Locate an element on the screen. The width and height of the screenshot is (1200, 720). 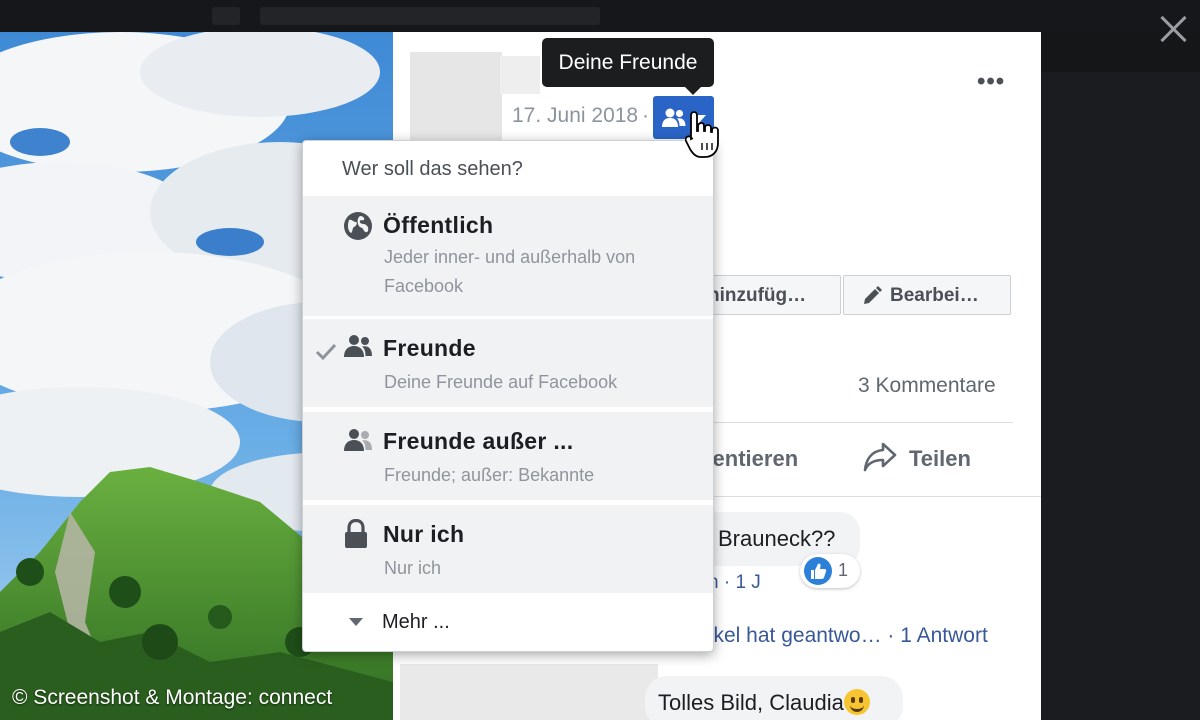
like-icon is located at coordinates (818, 571).